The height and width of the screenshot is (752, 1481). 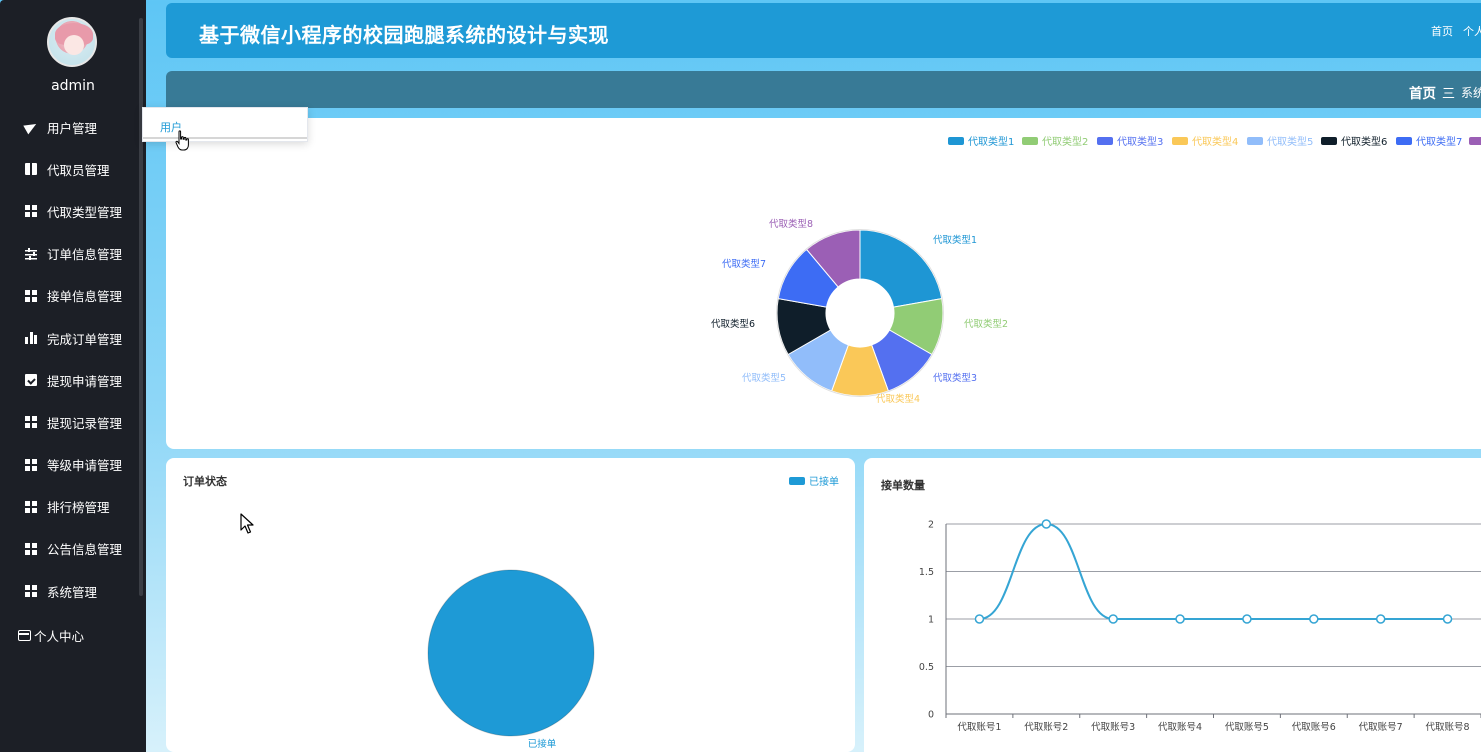 What do you see at coordinates (791, 224) in the screenshot?
I see `donut-slice-label: 代取类型8` at bounding box center [791, 224].